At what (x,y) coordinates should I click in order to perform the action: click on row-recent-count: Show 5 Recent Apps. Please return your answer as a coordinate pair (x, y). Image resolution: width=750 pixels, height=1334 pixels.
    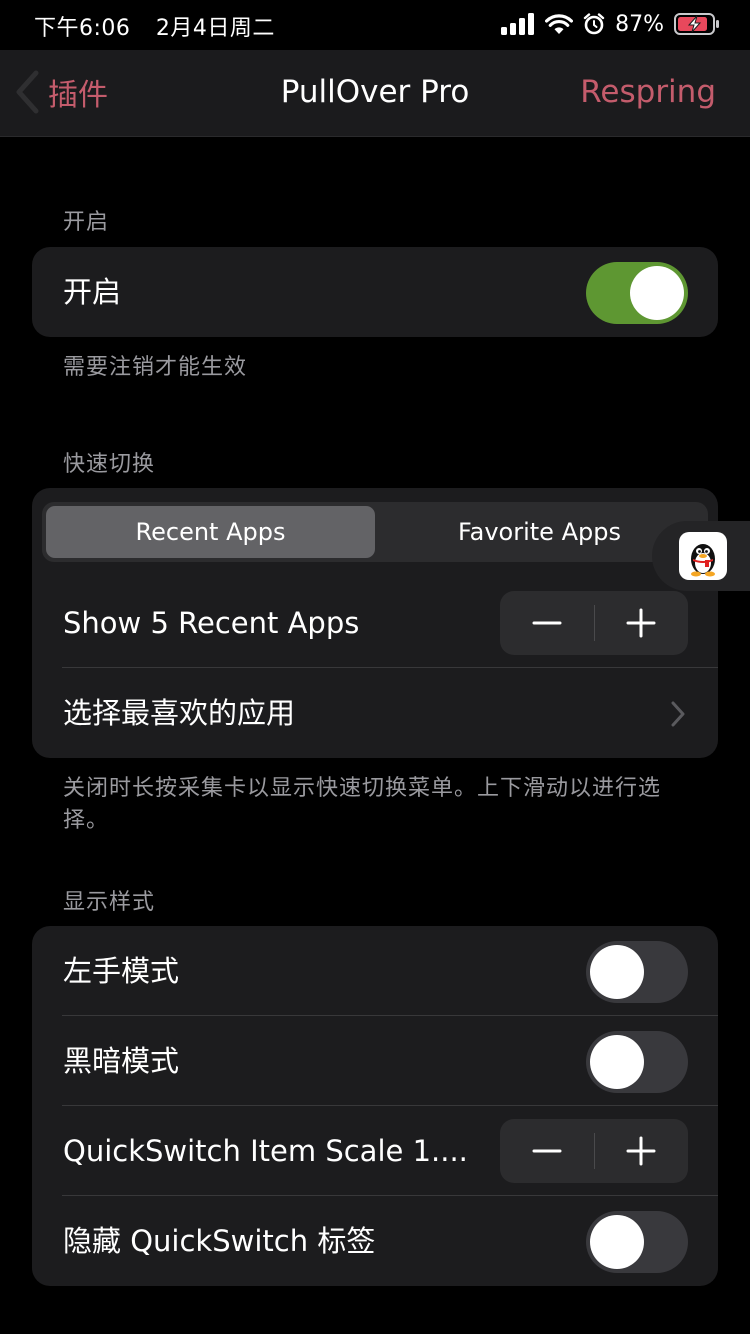
    Looking at the image, I should click on (375, 623).